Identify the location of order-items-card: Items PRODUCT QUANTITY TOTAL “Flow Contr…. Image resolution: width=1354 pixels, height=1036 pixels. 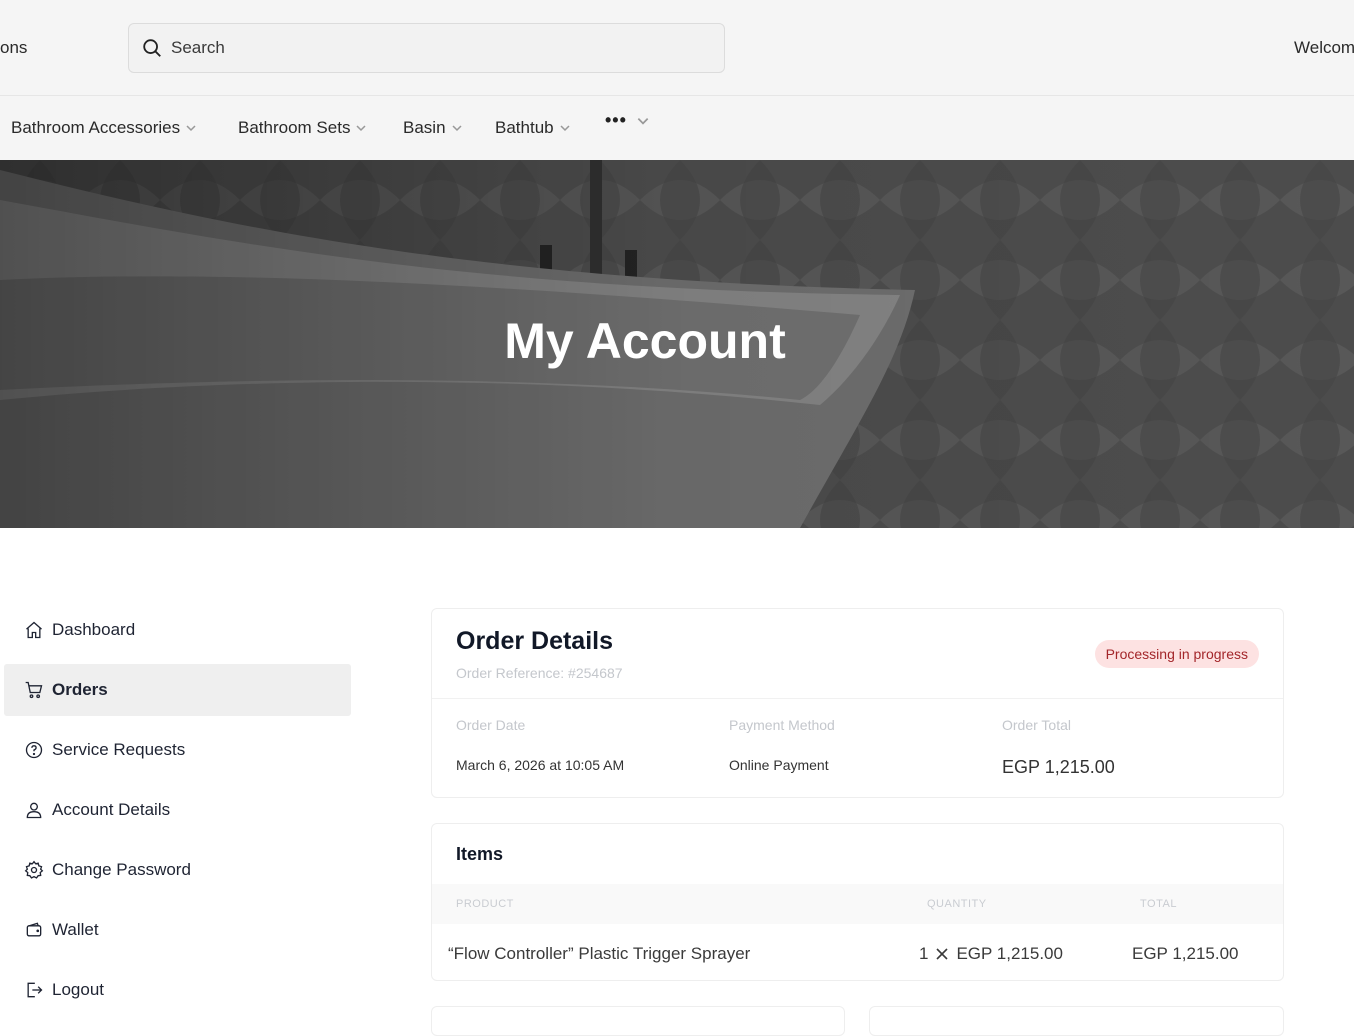
(857, 902).